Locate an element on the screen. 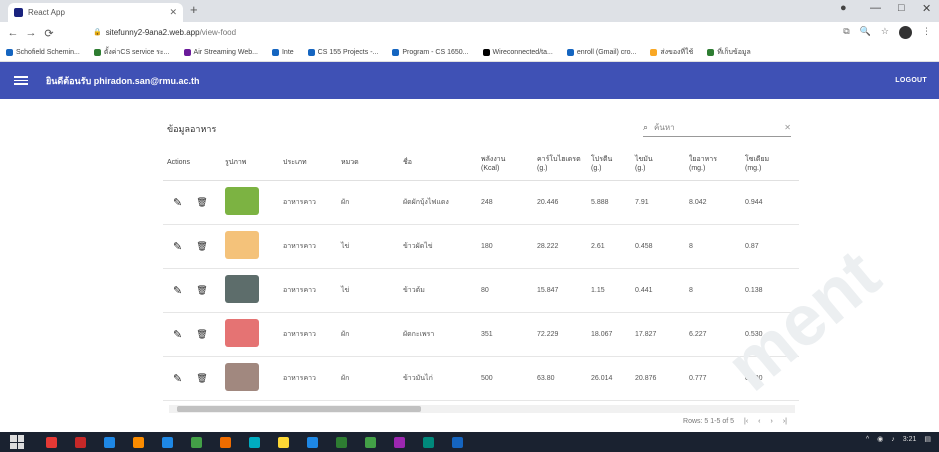 This screenshot has width=939, height=452. react-app-favicon-icon is located at coordinates (18, 12).